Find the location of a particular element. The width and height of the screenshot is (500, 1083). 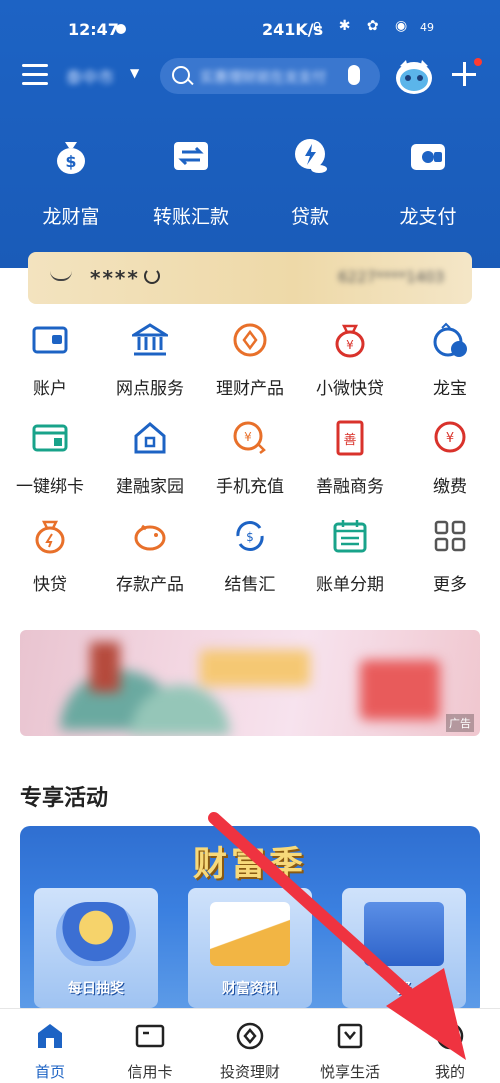

activity-card-lottery: 每日抽奖 is located at coordinates (96, 948).